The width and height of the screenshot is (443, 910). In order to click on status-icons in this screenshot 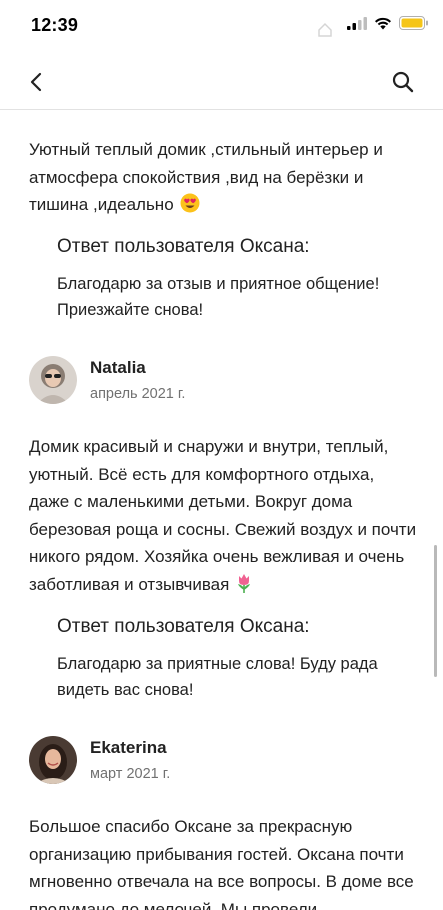, I will do `click(388, 23)`.